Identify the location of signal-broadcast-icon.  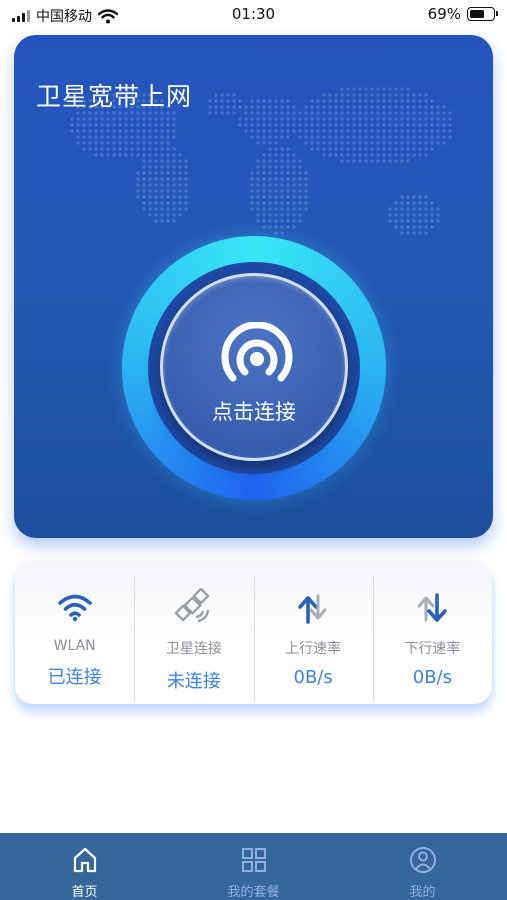
(257, 352).